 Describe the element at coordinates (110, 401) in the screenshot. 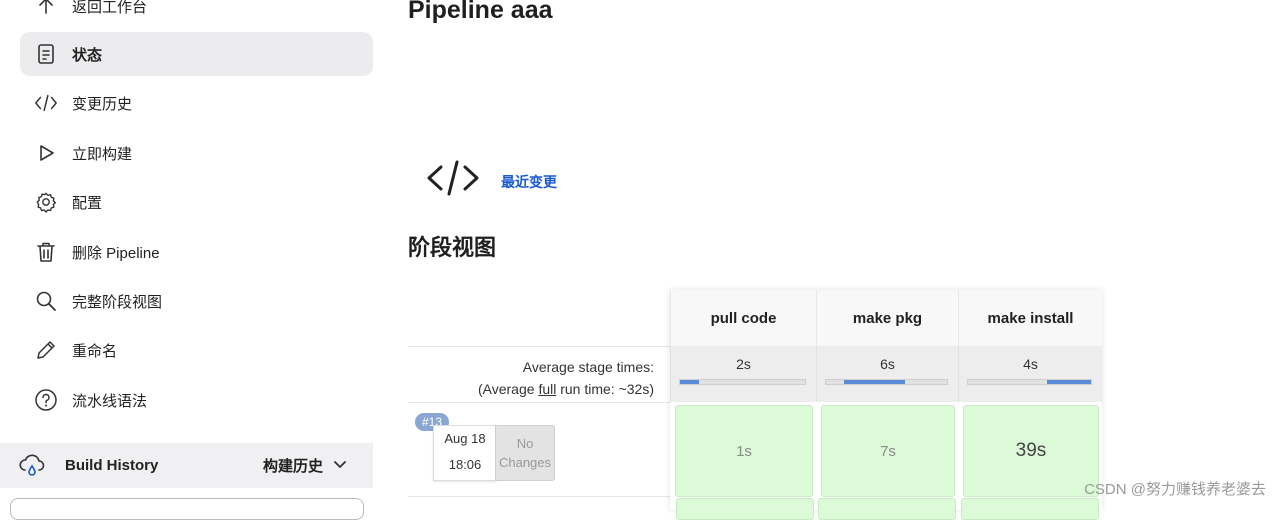

I see `sidebar-item-label: 流水线语法` at that location.